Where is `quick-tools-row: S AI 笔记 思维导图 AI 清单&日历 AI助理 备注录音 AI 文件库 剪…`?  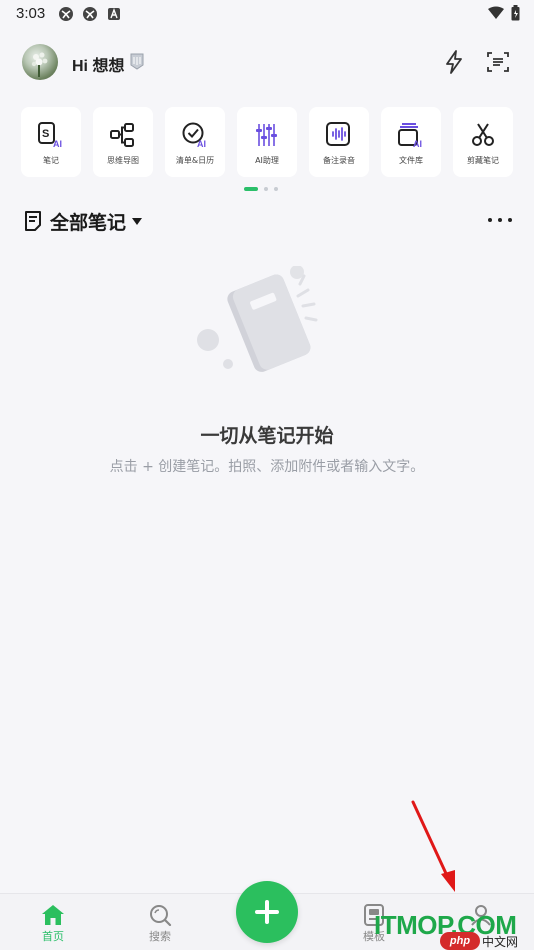 quick-tools-row: S AI 笔记 思维导图 AI 清单&日历 AI助理 备注录音 AI 文件库 剪… is located at coordinates (267, 142).